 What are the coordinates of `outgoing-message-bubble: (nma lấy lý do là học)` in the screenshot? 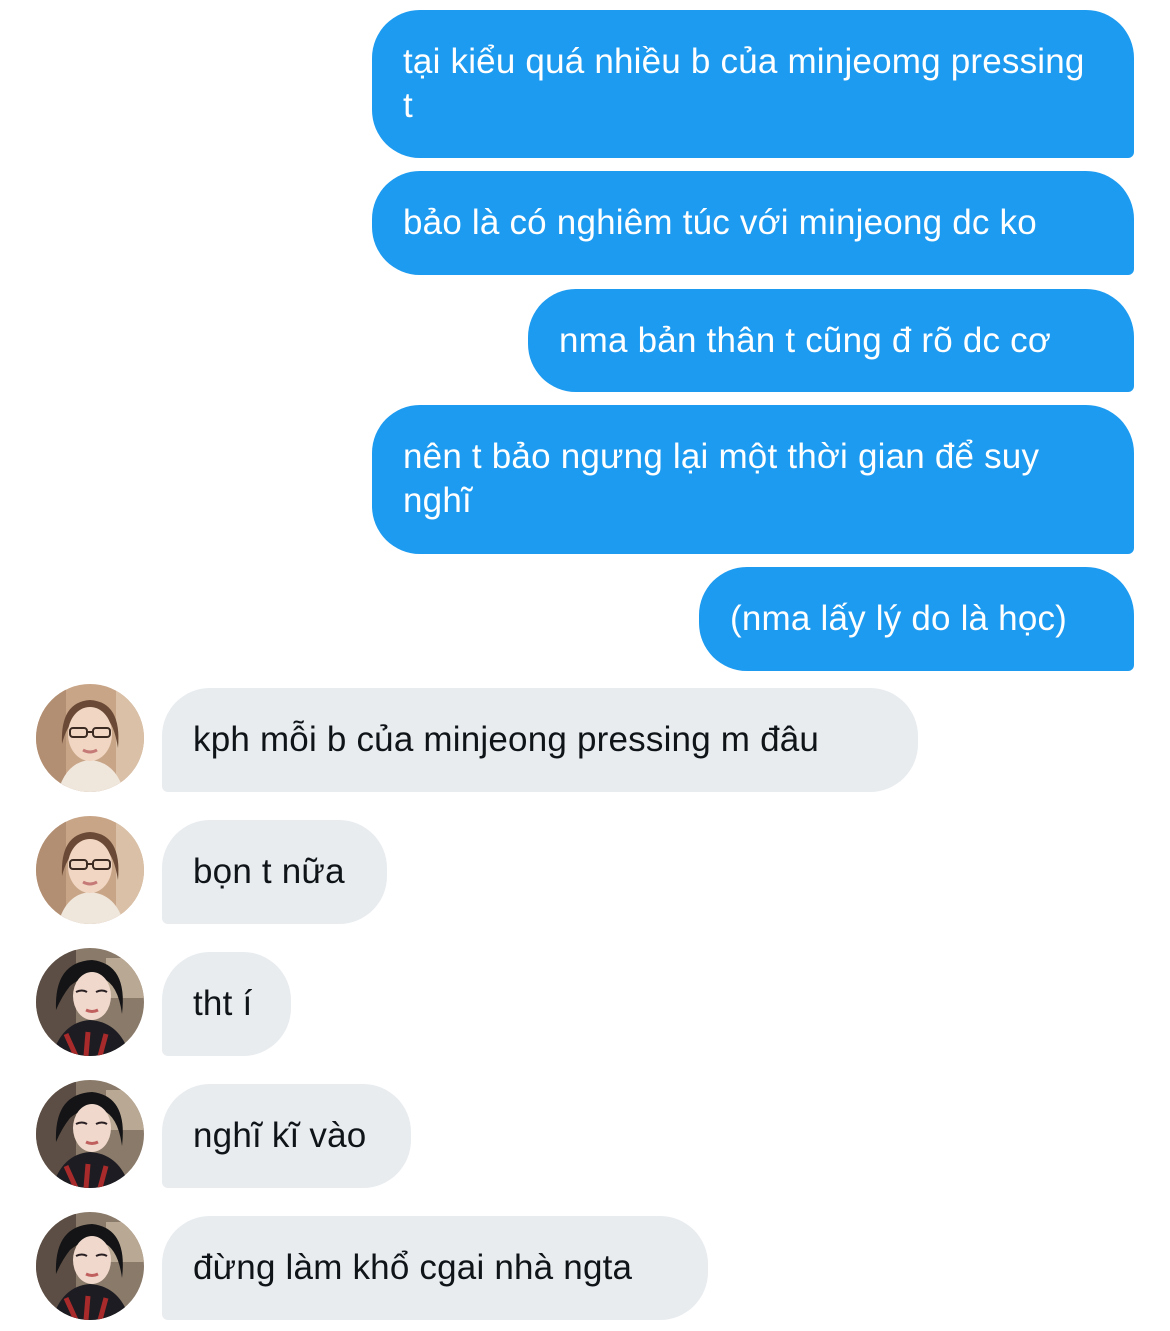 It's located at (916, 619).